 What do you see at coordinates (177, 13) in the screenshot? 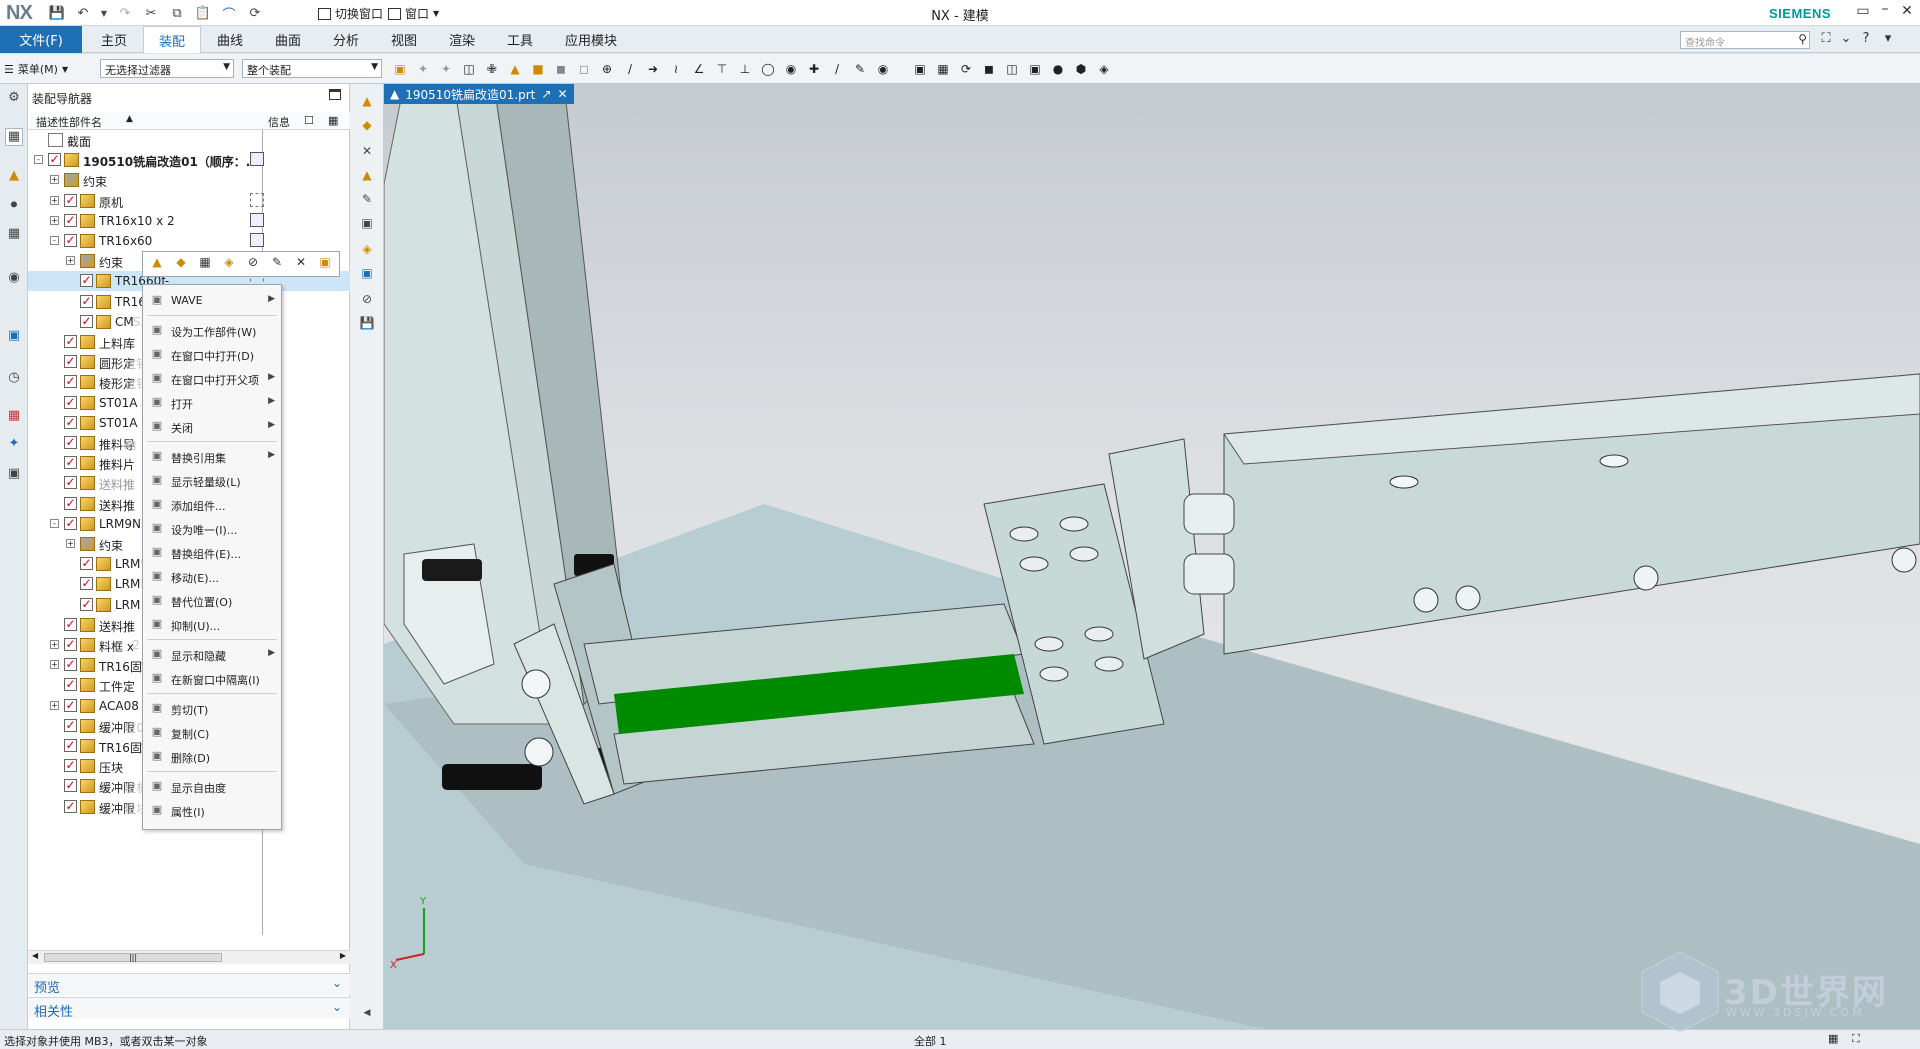
I see `copy-icon: ⧉` at bounding box center [177, 13].